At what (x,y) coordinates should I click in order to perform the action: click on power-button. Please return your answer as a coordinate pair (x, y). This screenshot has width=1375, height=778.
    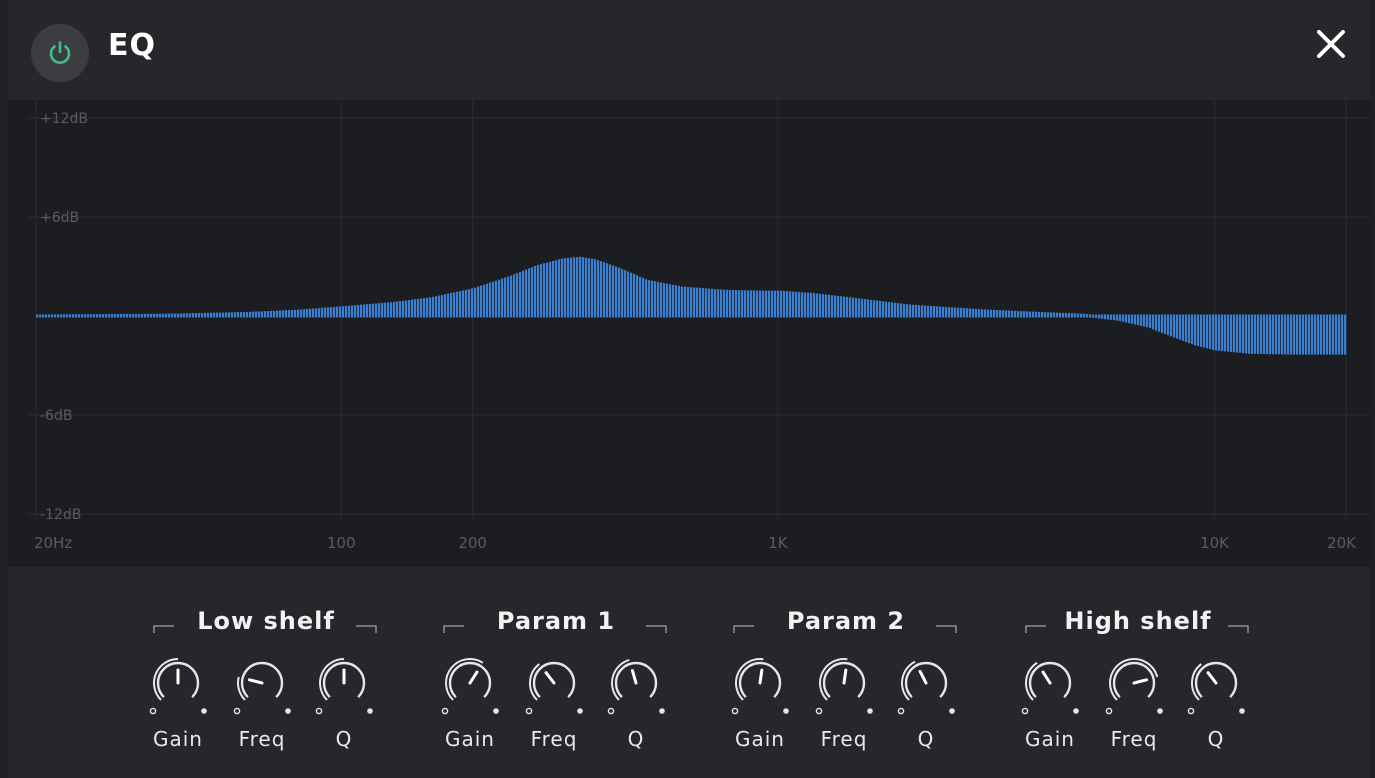
    Looking at the image, I should click on (60, 53).